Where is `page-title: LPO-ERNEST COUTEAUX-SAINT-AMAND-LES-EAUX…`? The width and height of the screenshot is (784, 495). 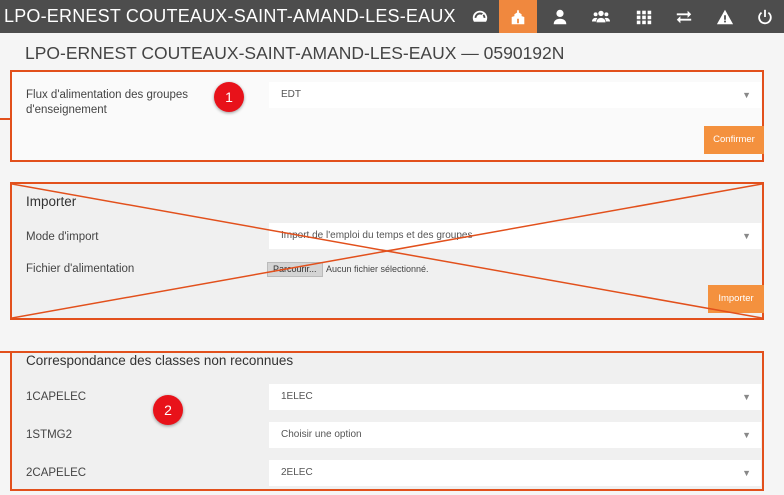 page-title: LPO-ERNEST COUTEAUX-SAINT-AMAND-LES-EAUX… is located at coordinates (295, 53).